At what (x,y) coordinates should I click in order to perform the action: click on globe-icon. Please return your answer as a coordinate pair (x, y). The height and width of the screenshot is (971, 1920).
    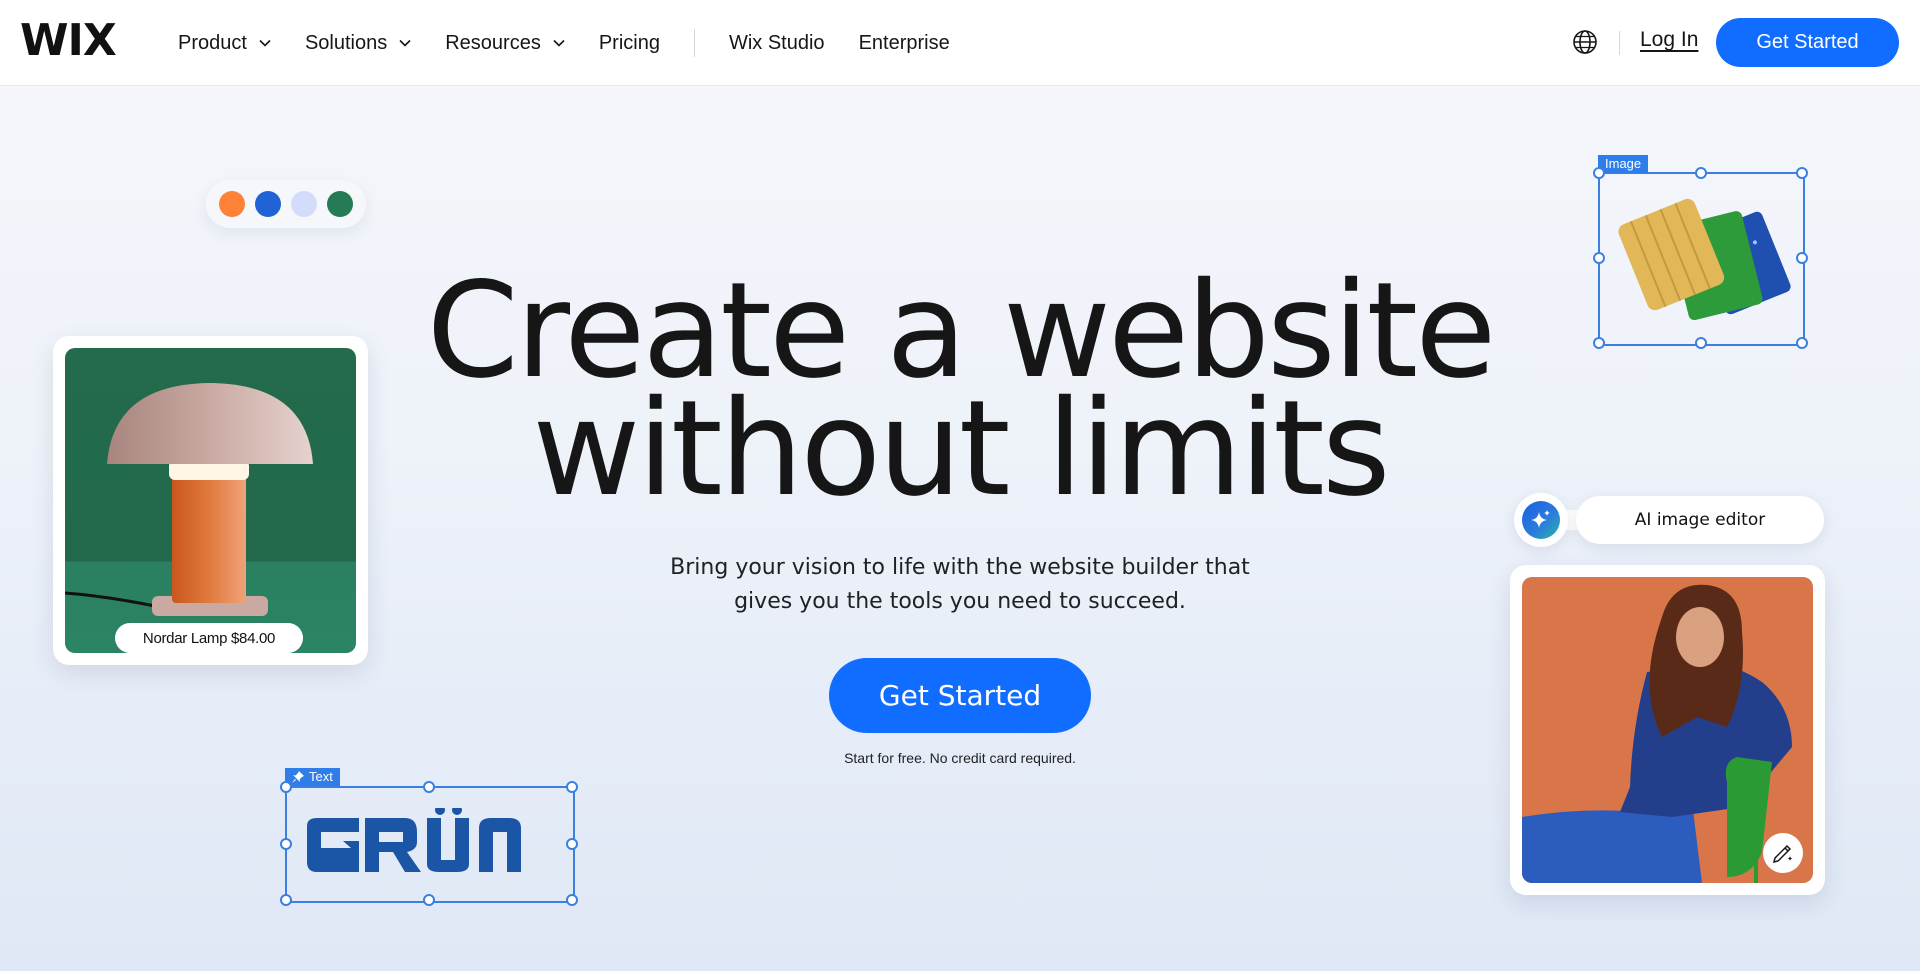
    Looking at the image, I should click on (1585, 42).